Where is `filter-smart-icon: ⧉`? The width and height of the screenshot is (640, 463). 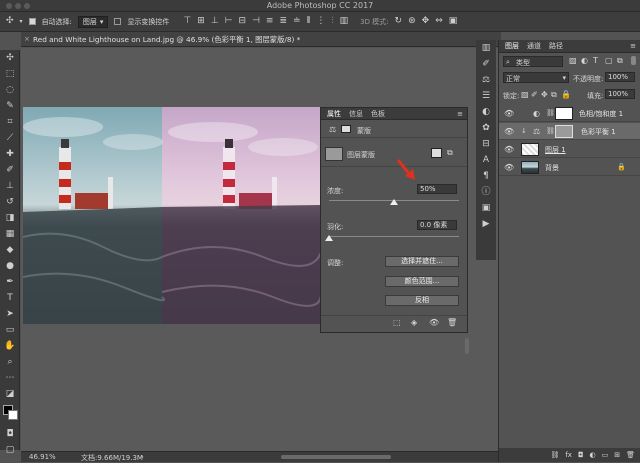 filter-smart-icon: ⧉ is located at coordinates (620, 61).